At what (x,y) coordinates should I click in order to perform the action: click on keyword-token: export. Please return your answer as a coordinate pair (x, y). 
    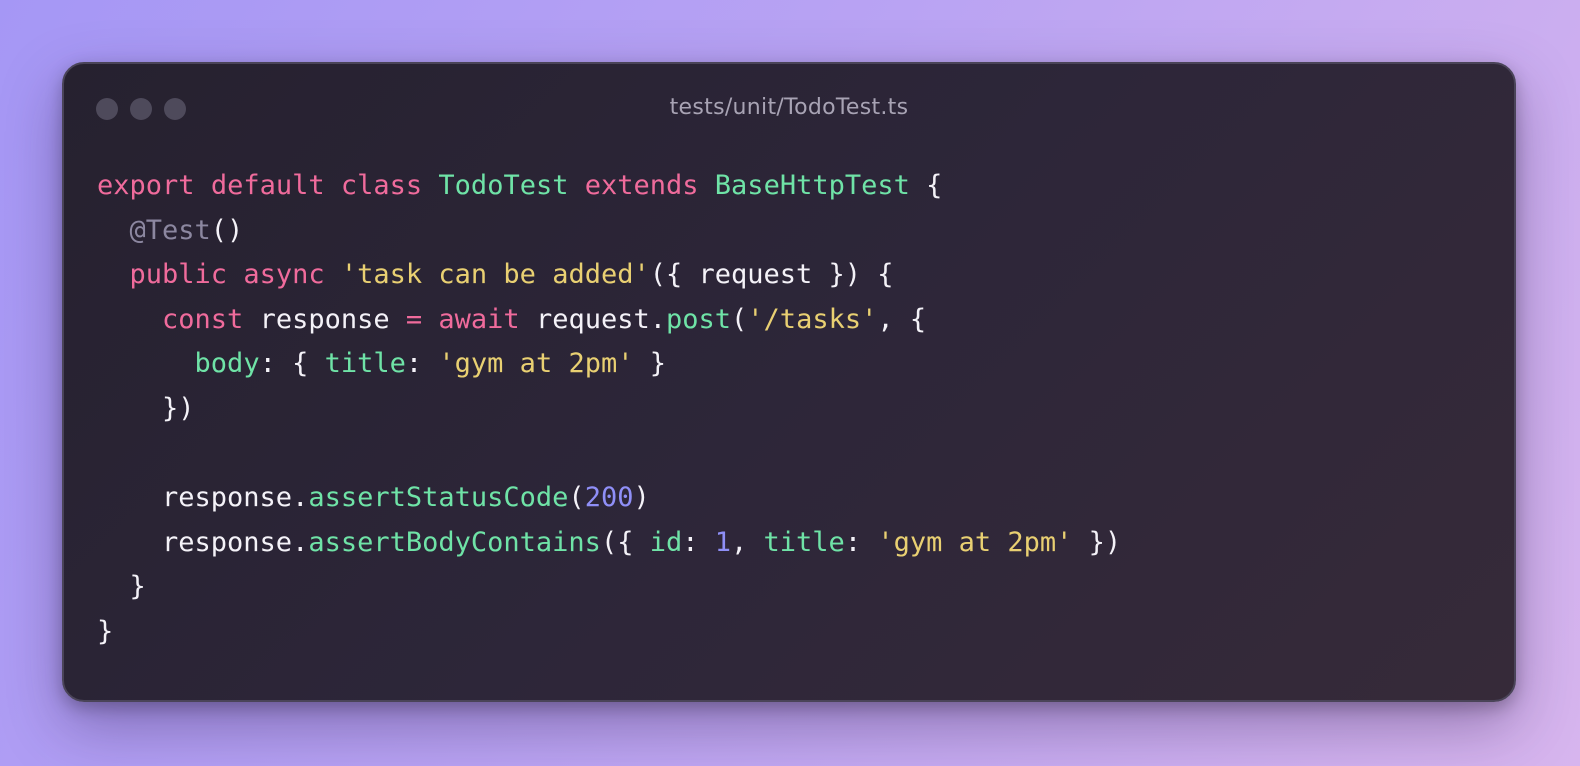
    Looking at the image, I should click on (146, 185).